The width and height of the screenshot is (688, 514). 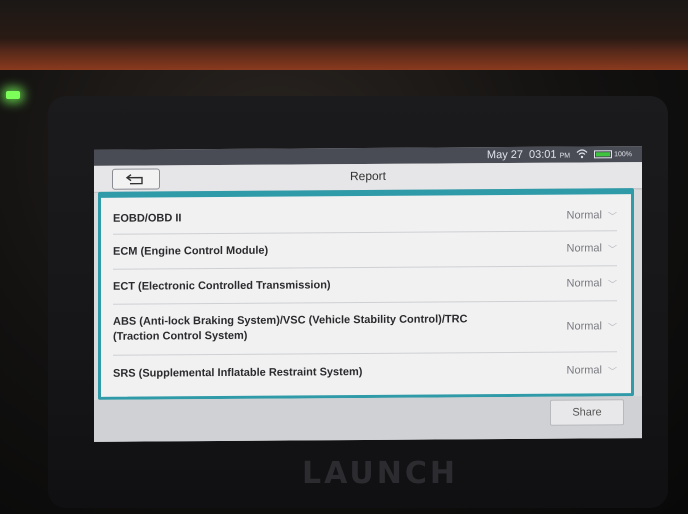 I want to click on footer-bar: Share, so click(x=368, y=419).